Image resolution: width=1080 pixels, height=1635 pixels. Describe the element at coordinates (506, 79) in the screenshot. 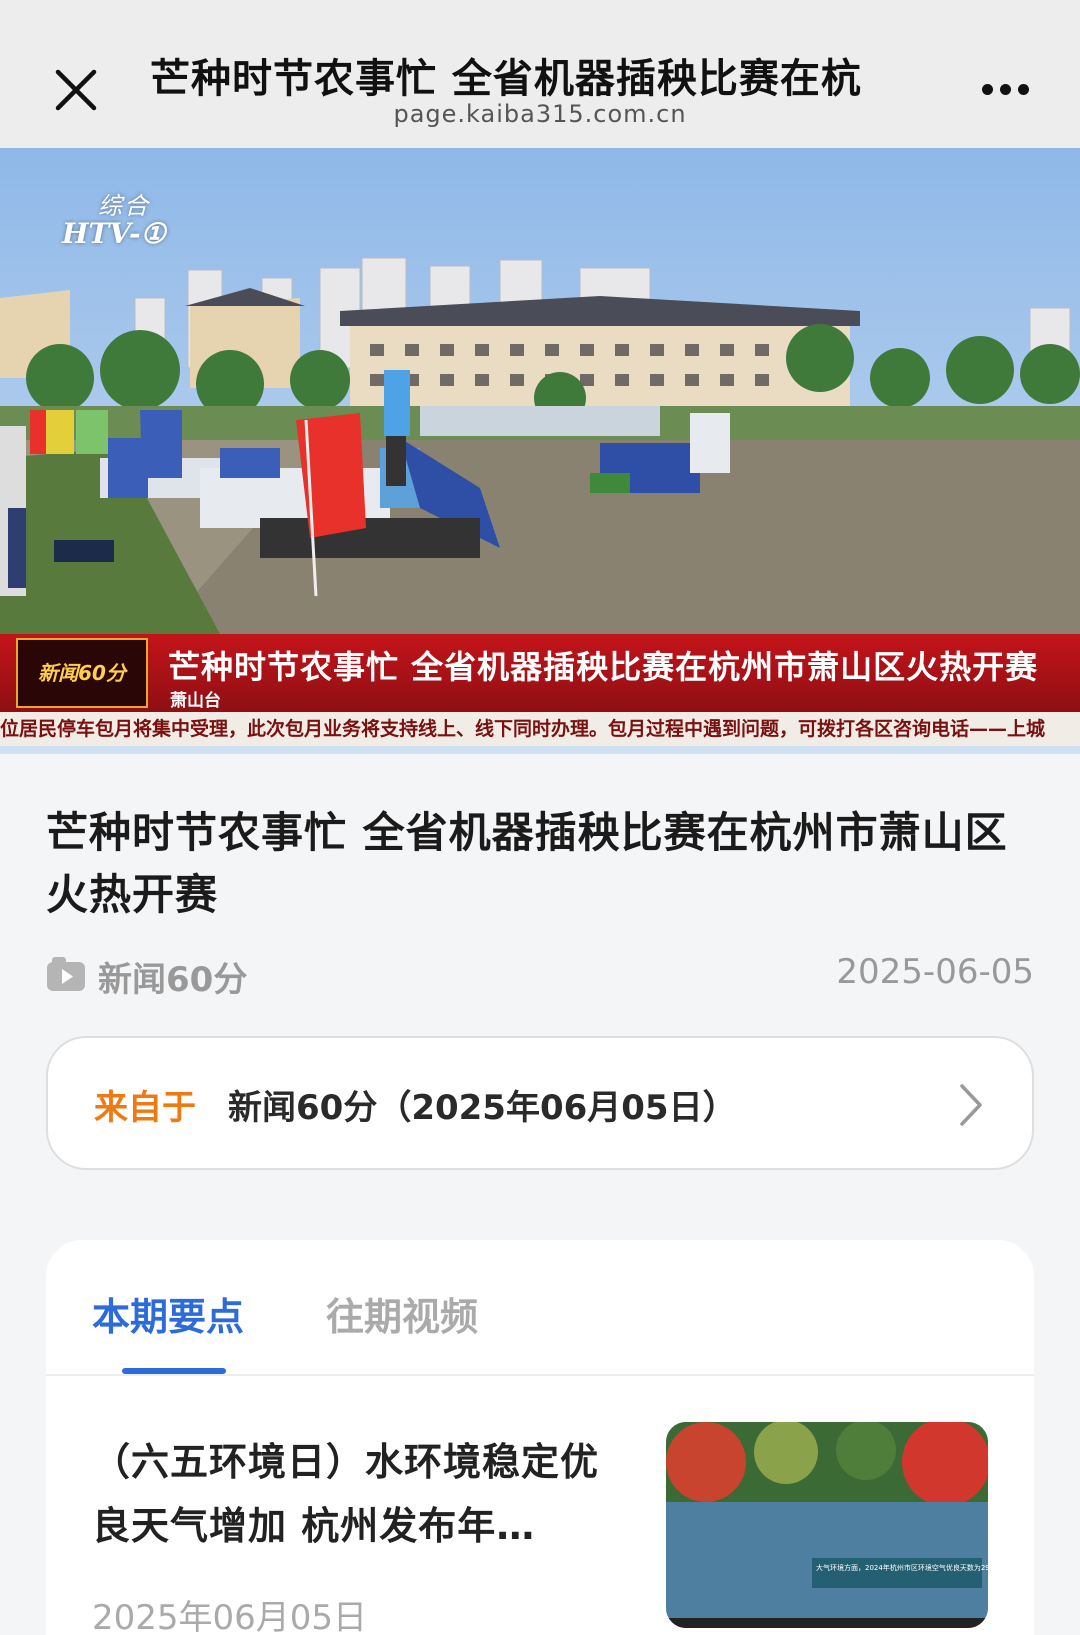

I see `page-title: 芒种时节农事忙 全省机器插秧比赛在杭` at that location.